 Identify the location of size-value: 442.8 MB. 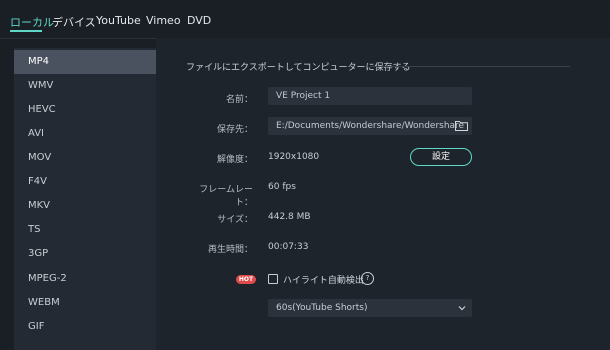
(289, 217).